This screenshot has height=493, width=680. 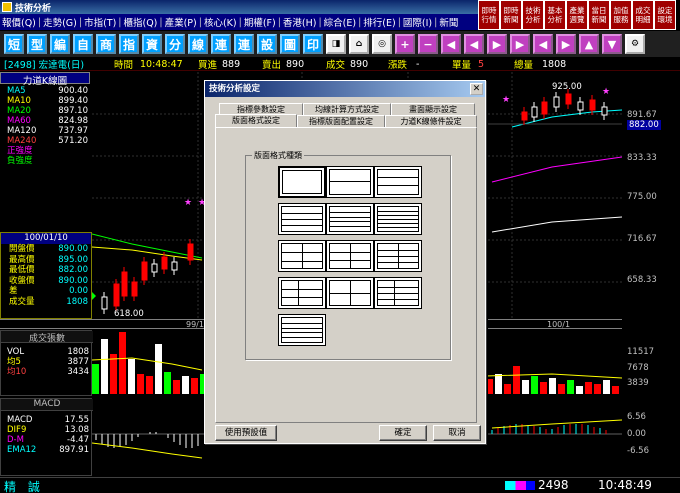 I want to click on toolbar-button-3: 自, so click(x=83, y=44).